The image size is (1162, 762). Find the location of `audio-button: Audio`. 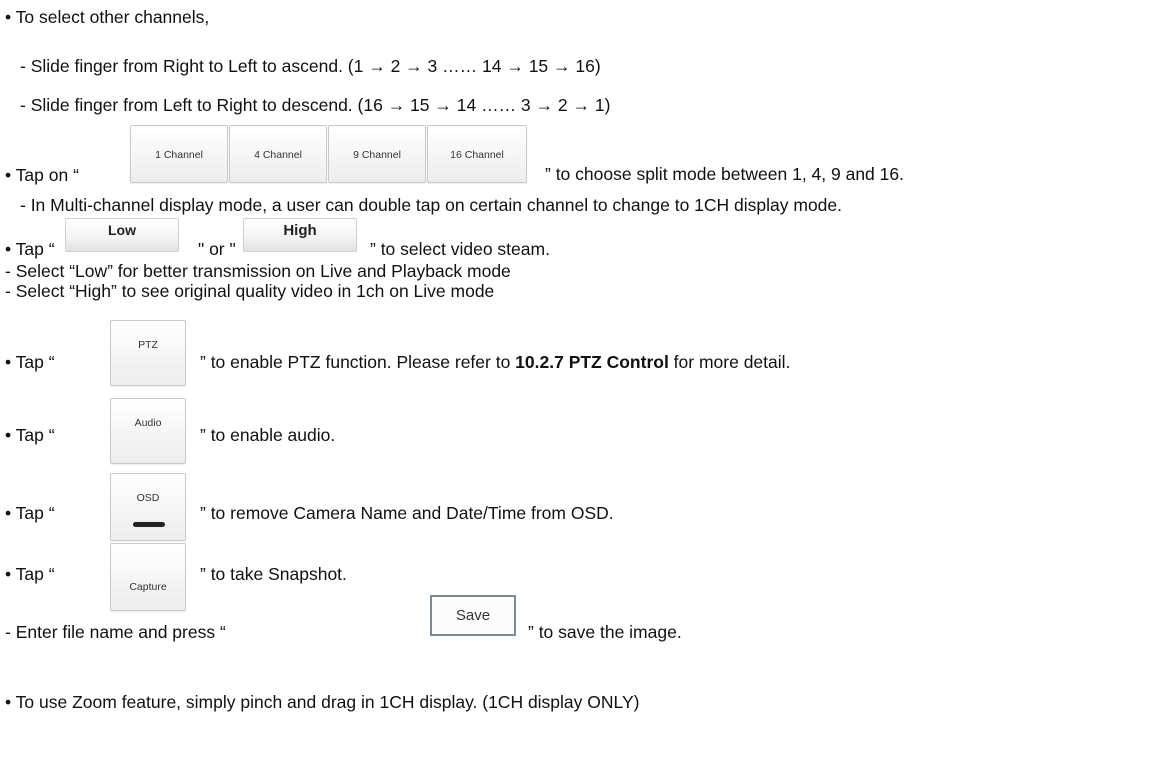

audio-button: Audio is located at coordinates (148, 431).